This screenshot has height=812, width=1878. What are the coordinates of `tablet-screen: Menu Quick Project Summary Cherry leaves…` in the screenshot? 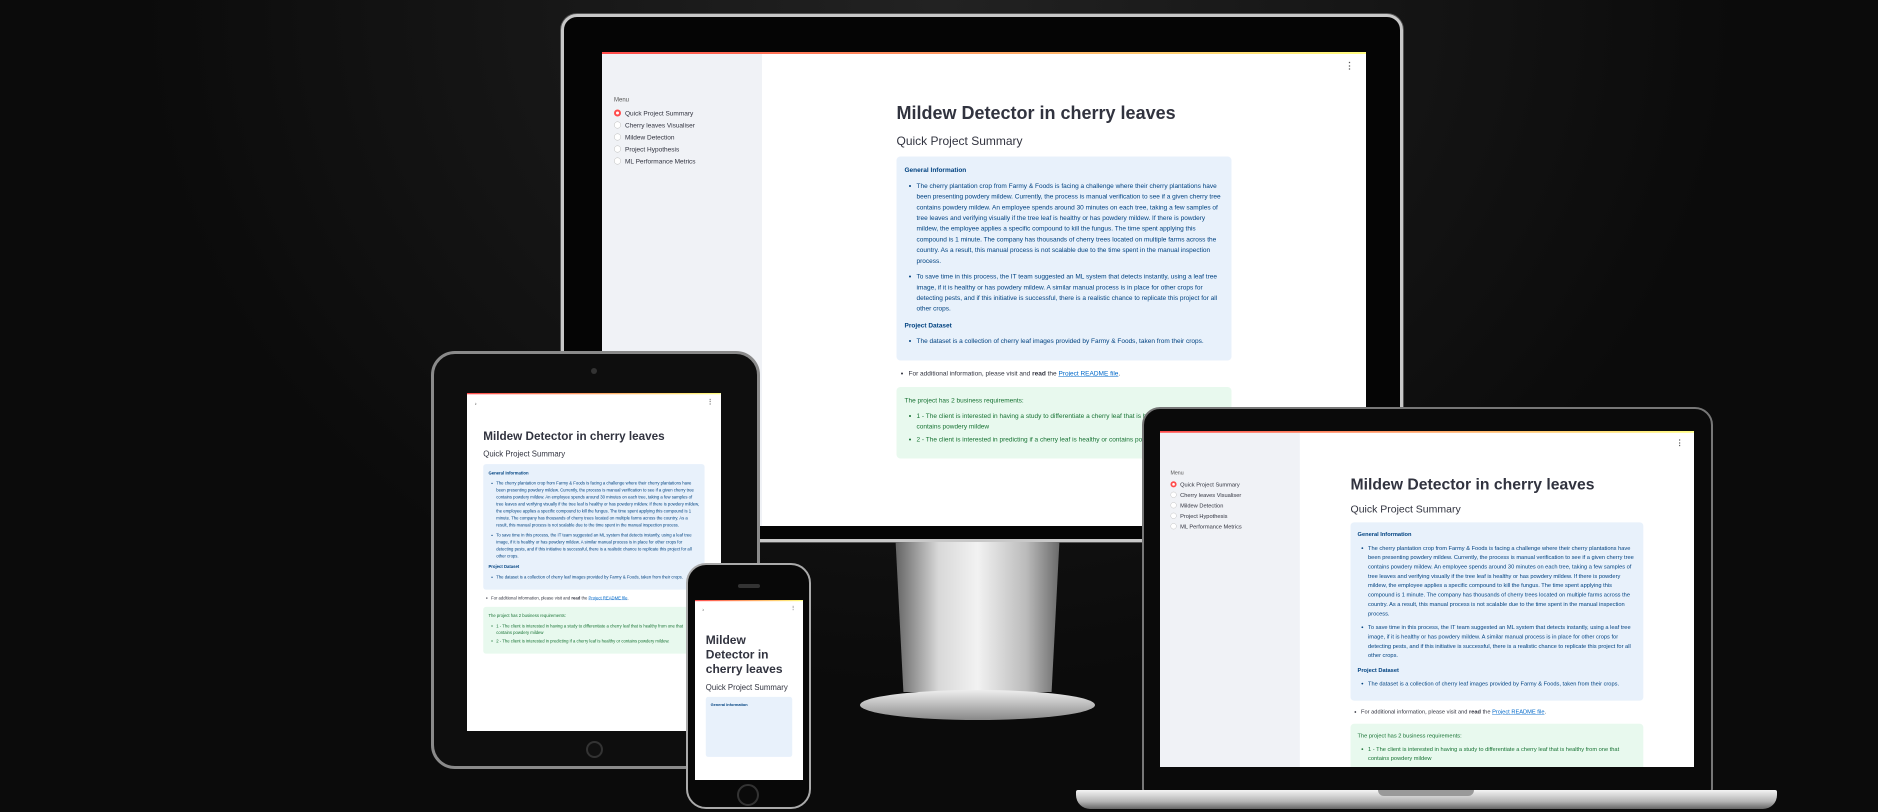 It's located at (594, 562).